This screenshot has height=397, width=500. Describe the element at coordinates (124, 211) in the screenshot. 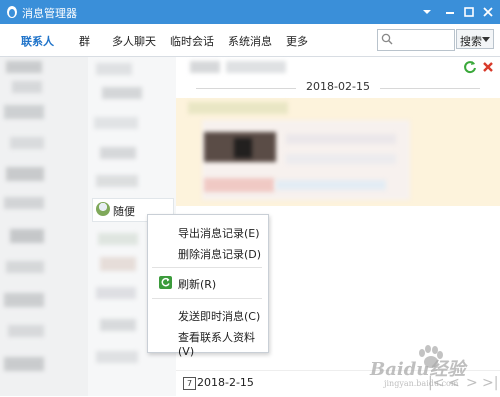

I see `contact-name: 随便` at that location.